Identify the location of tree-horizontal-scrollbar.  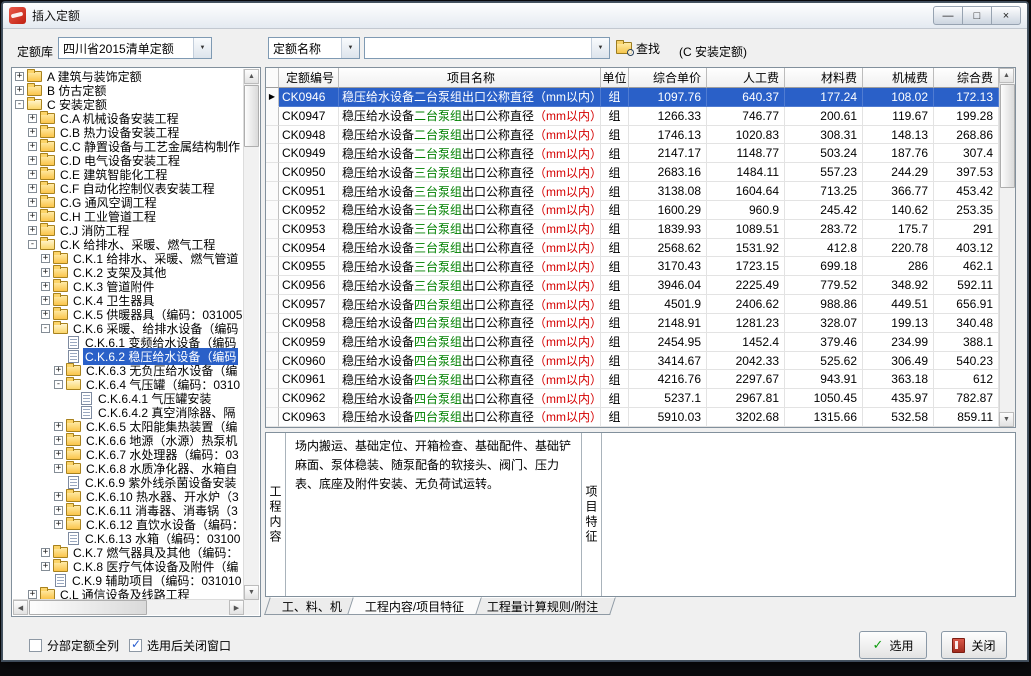
(128, 607).